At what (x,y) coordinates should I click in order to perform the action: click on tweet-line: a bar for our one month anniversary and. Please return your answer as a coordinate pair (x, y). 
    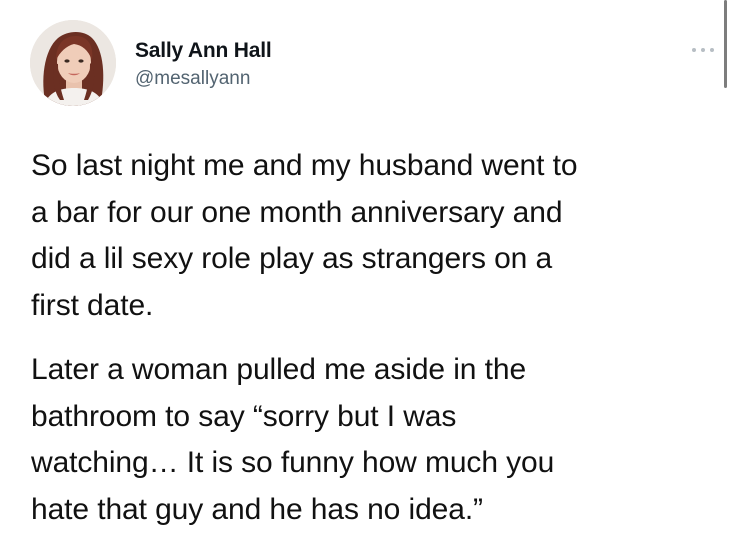
    Looking at the image, I should click on (297, 212).